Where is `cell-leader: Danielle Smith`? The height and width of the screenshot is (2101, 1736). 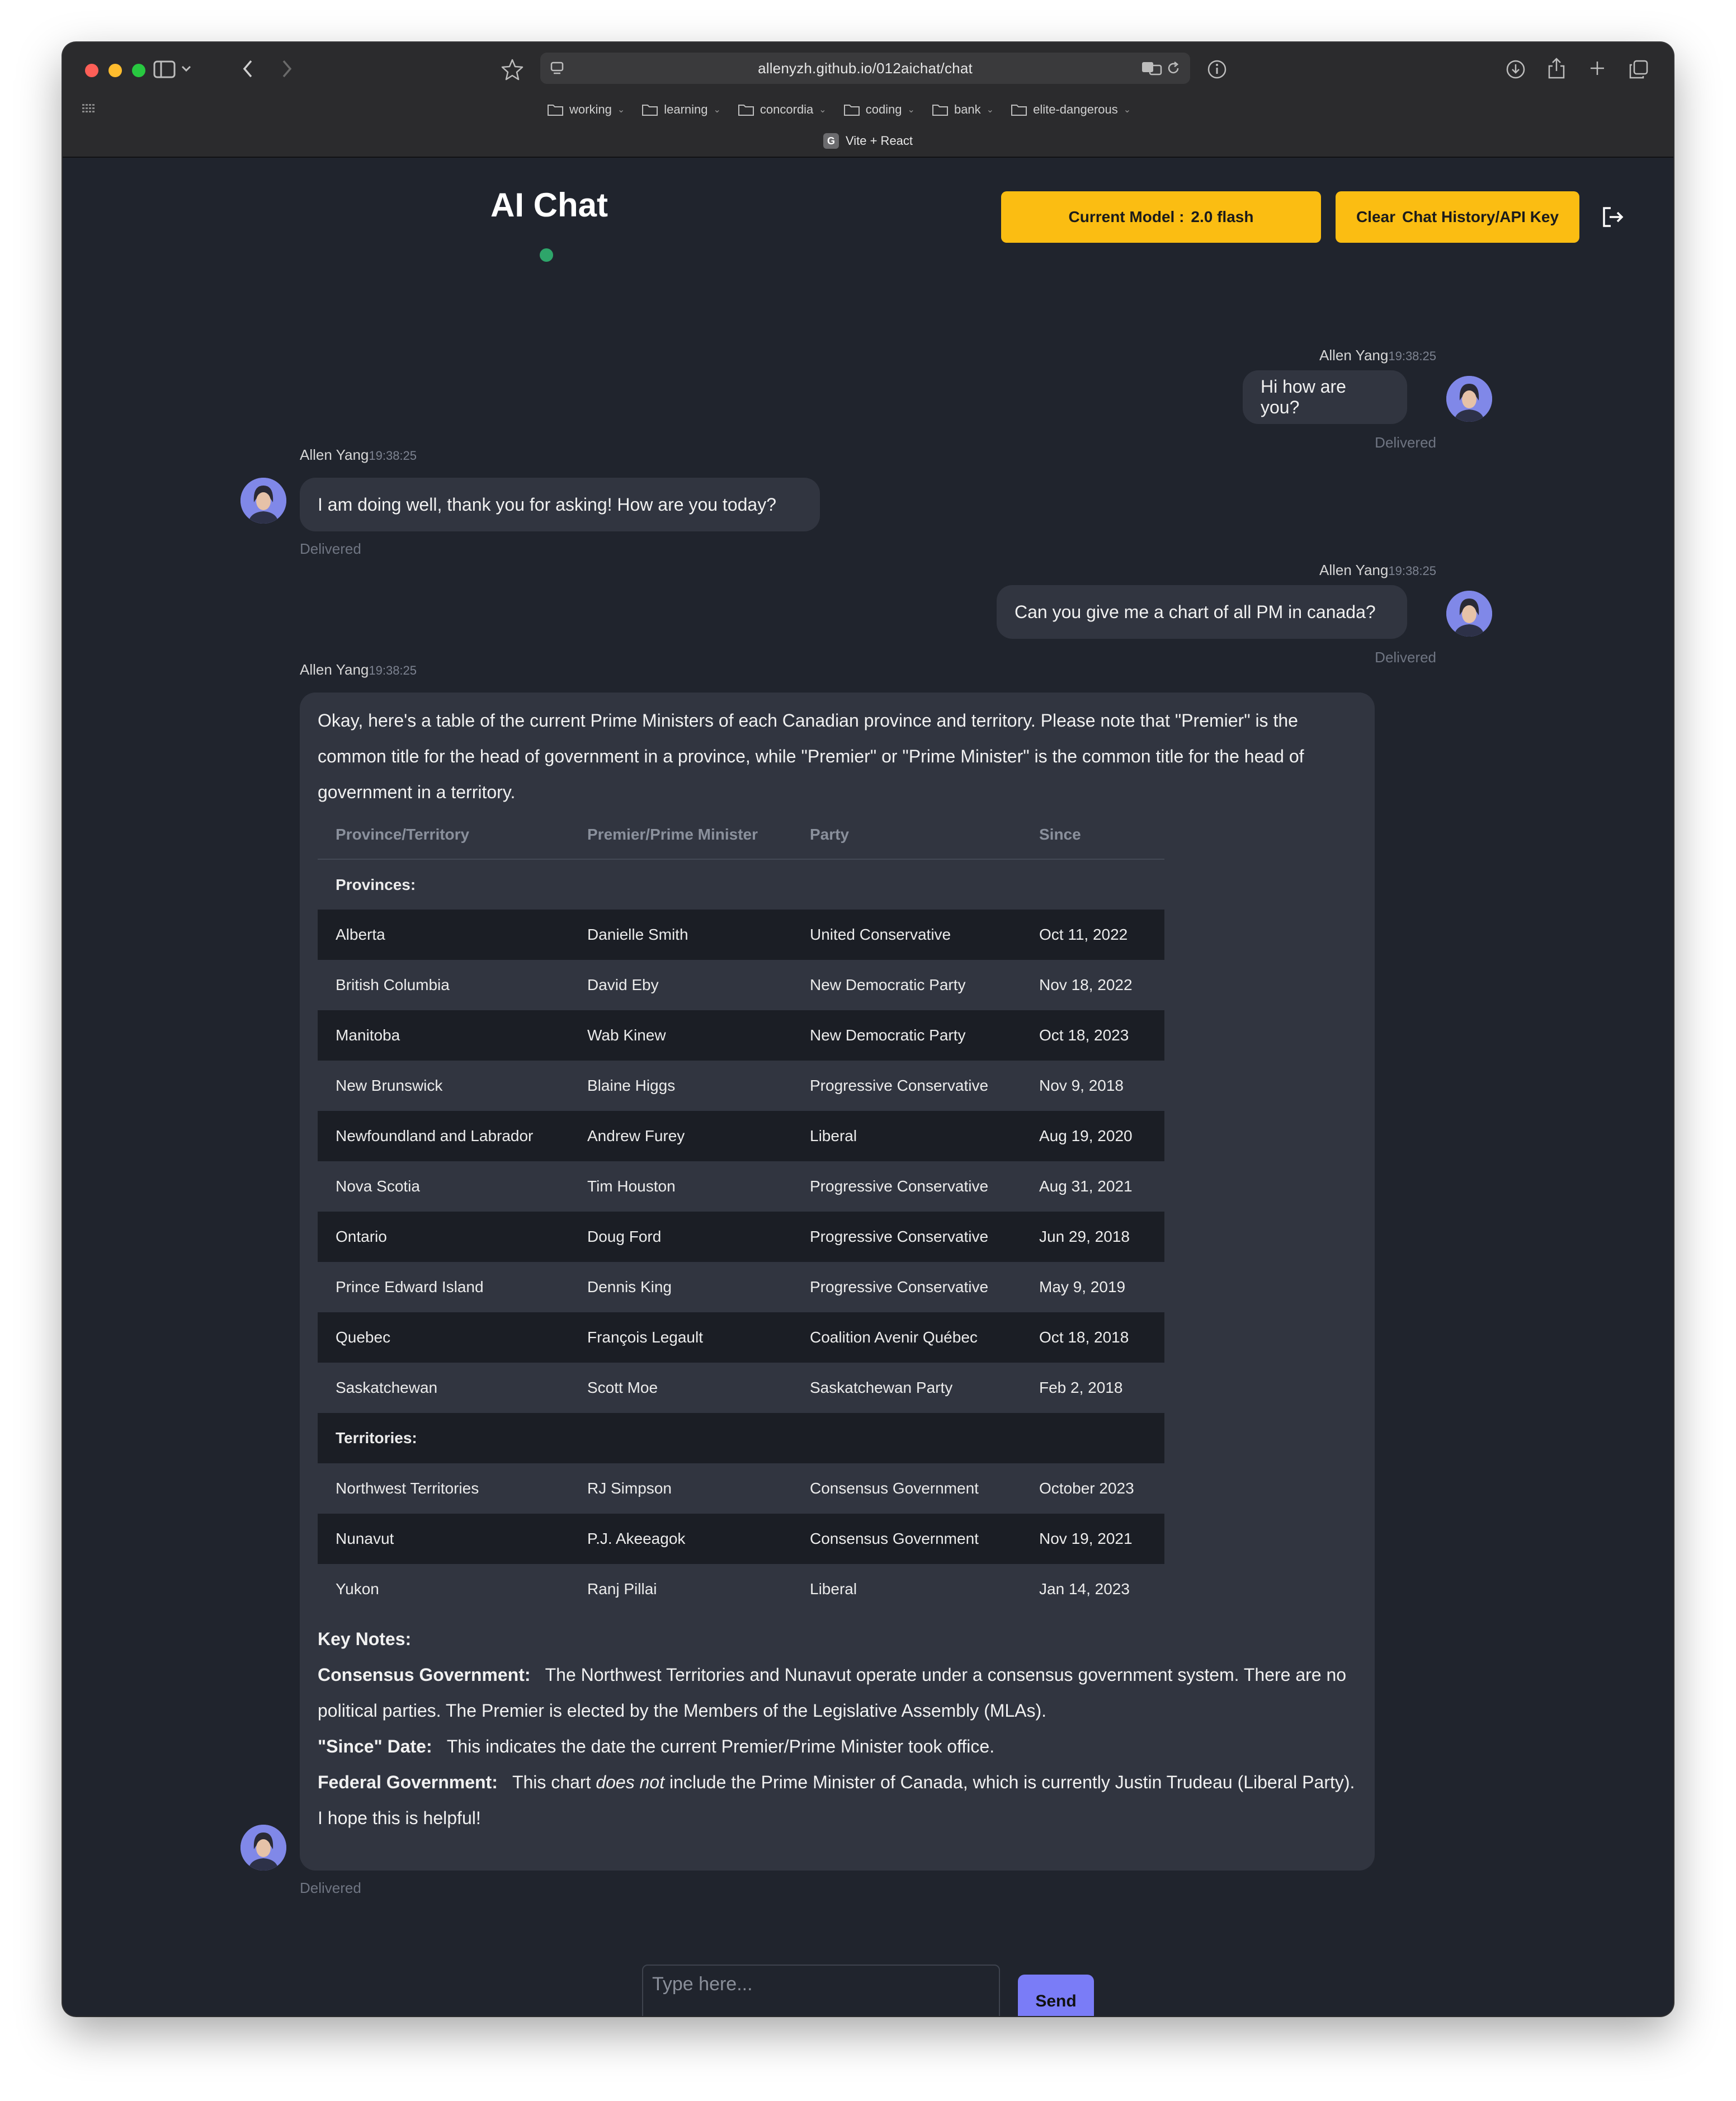 cell-leader: Danielle Smith is located at coordinates (680, 935).